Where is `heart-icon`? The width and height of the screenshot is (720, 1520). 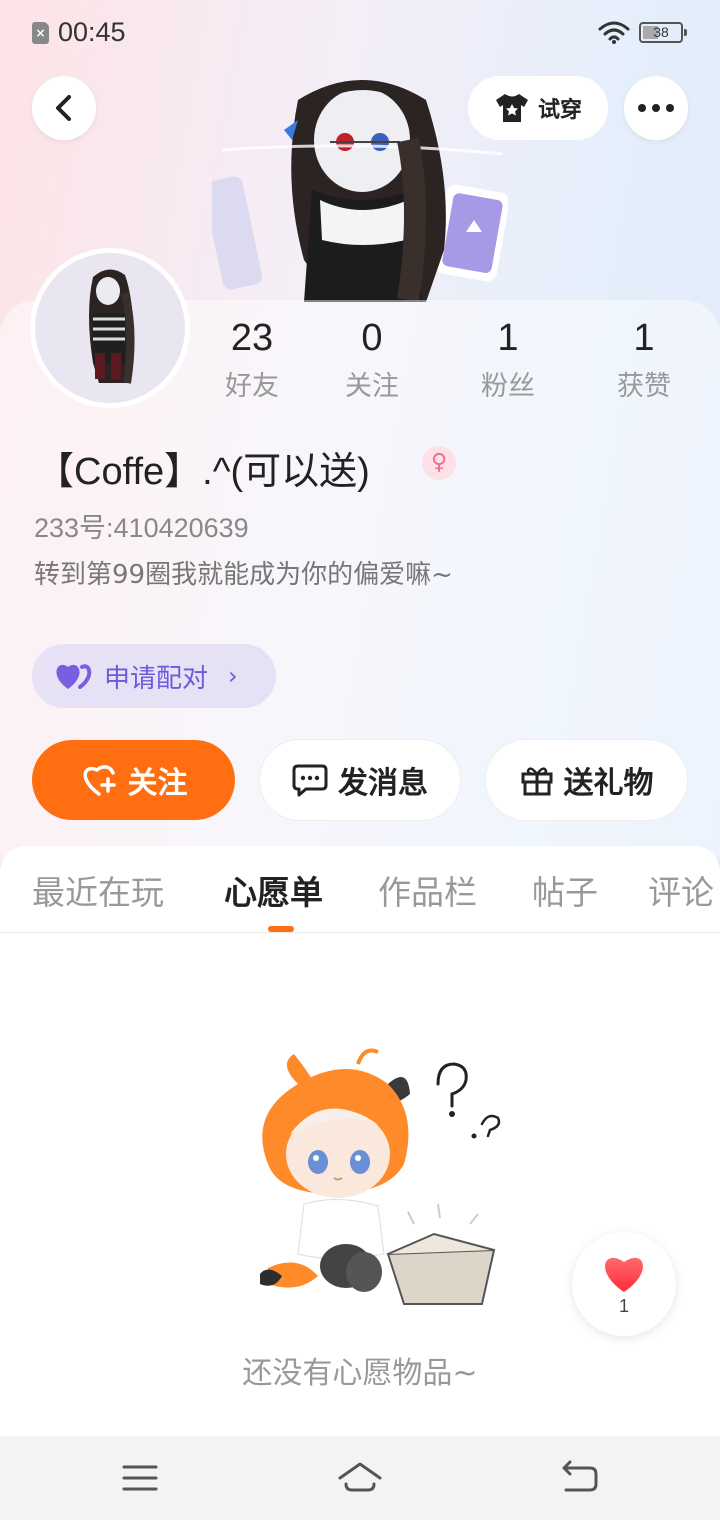 heart-icon is located at coordinates (624, 1274).